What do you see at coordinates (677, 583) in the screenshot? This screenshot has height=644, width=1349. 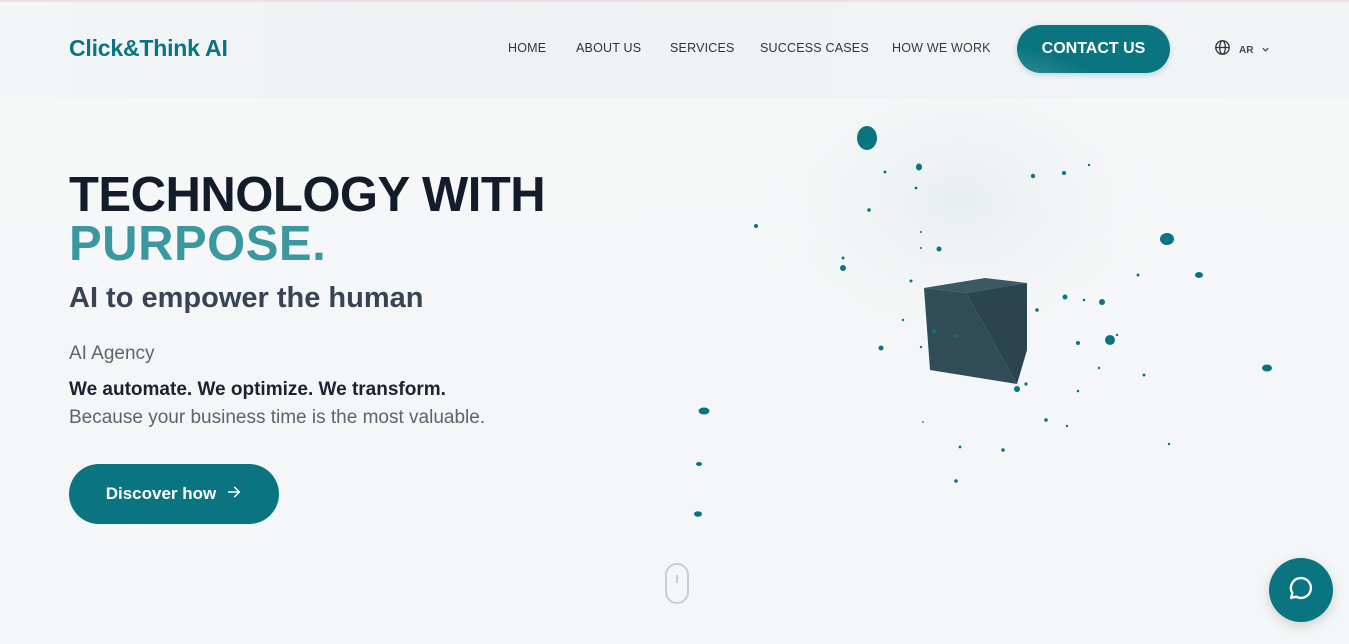 I see `mouse-scroll-icon` at bounding box center [677, 583].